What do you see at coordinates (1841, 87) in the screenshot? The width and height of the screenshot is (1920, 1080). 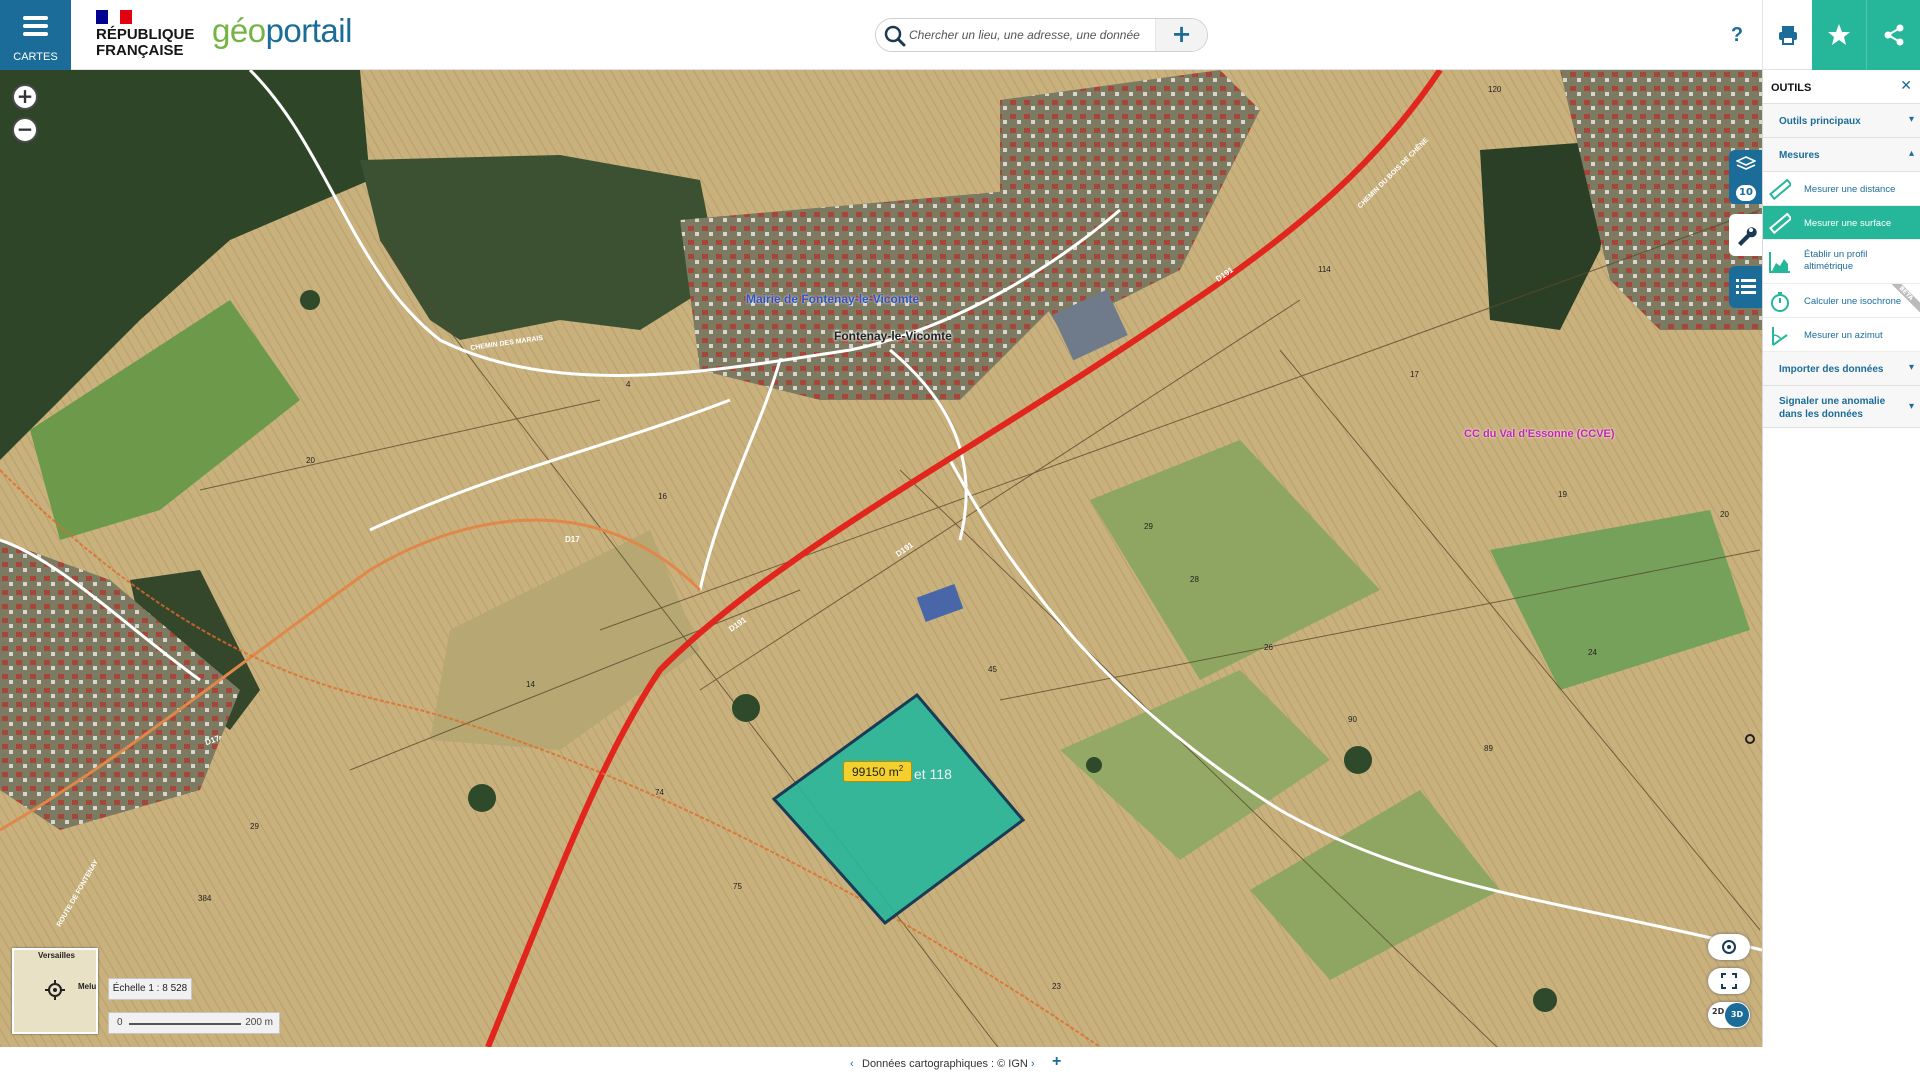 I see `tools-panel-header: OUTILS ✕` at bounding box center [1841, 87].